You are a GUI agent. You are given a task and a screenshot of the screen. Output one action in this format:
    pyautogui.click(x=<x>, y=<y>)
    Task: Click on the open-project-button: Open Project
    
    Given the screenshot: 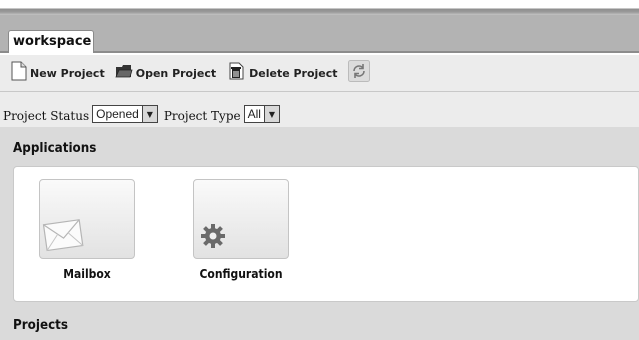 What is the action you would take?
    pyautogui.click(x=165, y=73)
    